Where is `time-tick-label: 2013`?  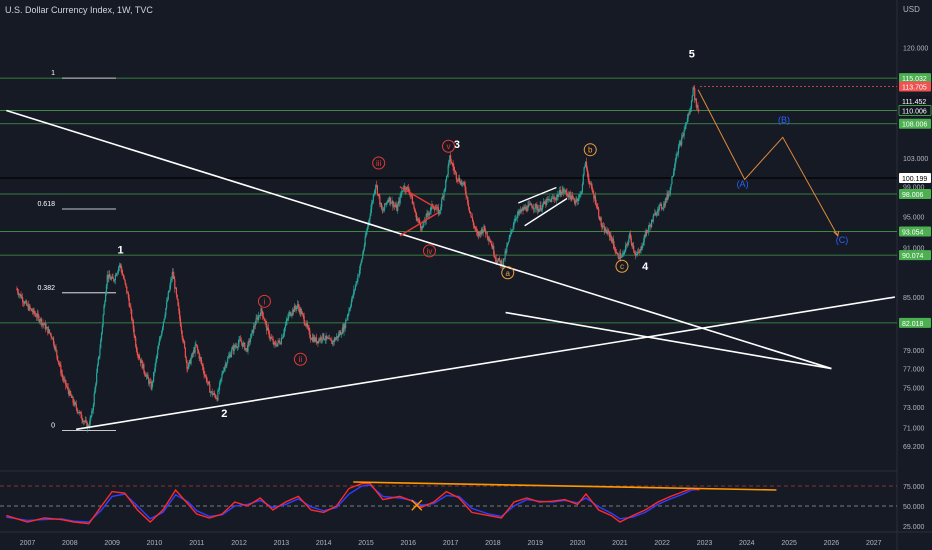
time-tick-label: 2013 is located at coordinates (282, 543).